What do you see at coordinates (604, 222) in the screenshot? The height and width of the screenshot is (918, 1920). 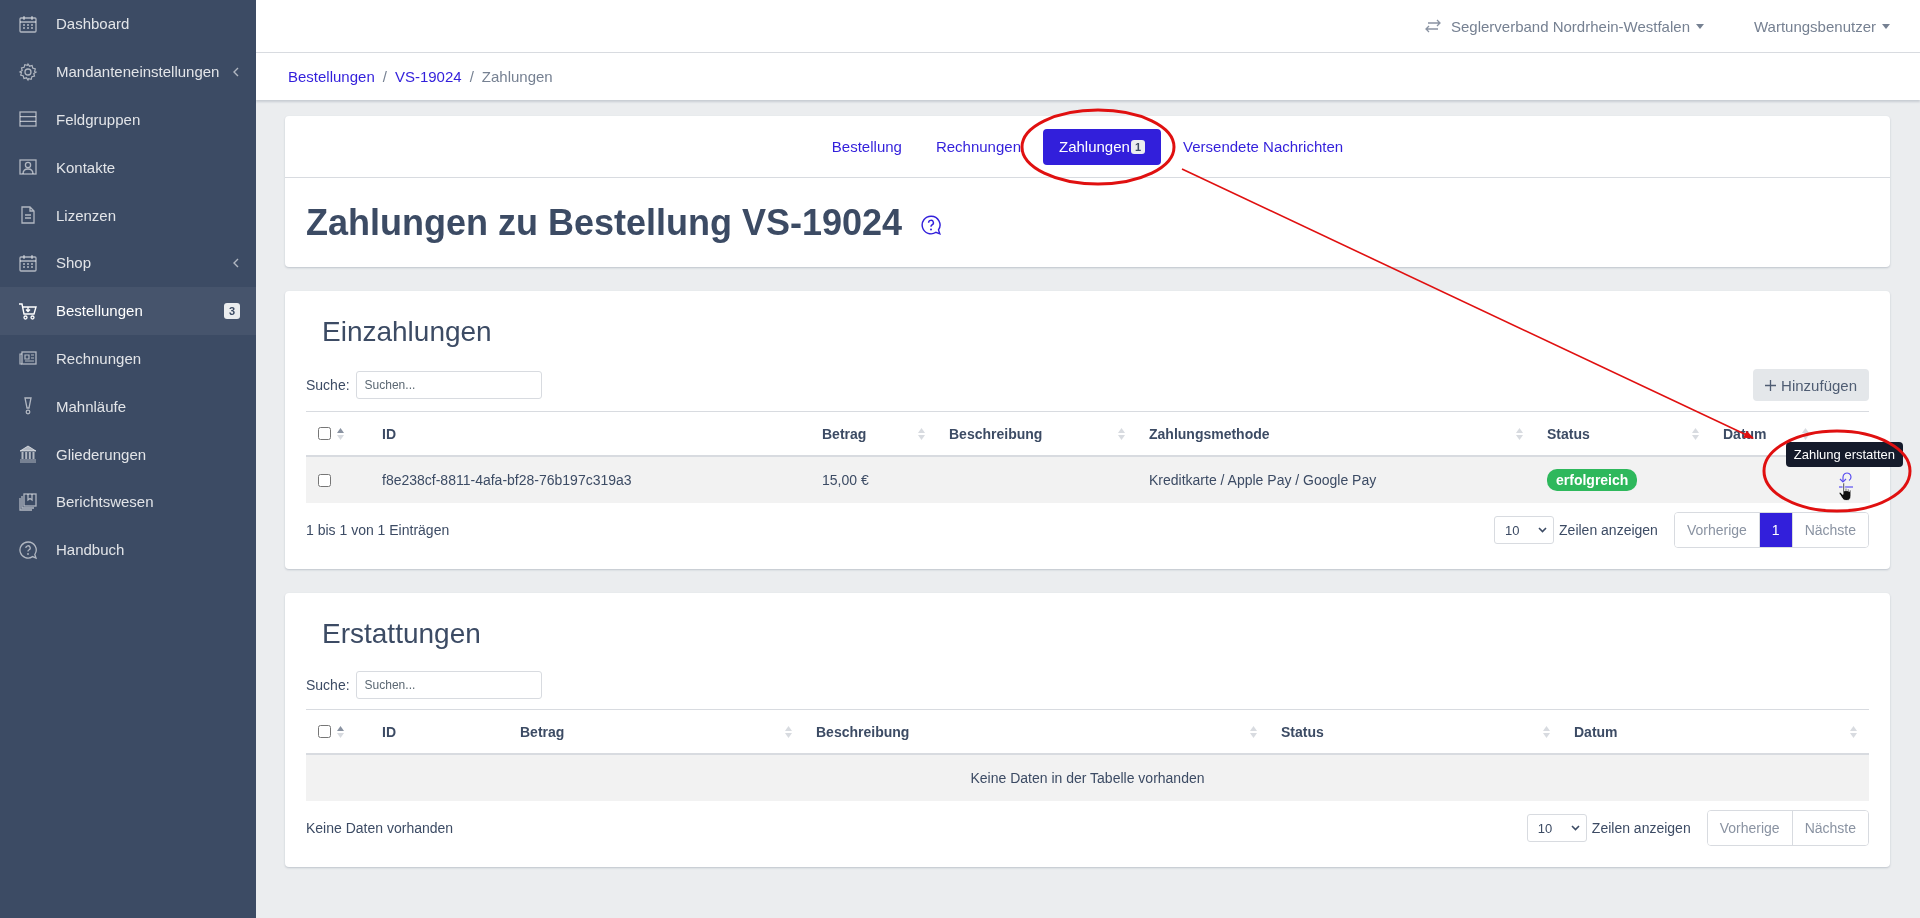 I see `page-title: Zahlungen zu Bestellung VS-19024` at bounding box center [604, 222].